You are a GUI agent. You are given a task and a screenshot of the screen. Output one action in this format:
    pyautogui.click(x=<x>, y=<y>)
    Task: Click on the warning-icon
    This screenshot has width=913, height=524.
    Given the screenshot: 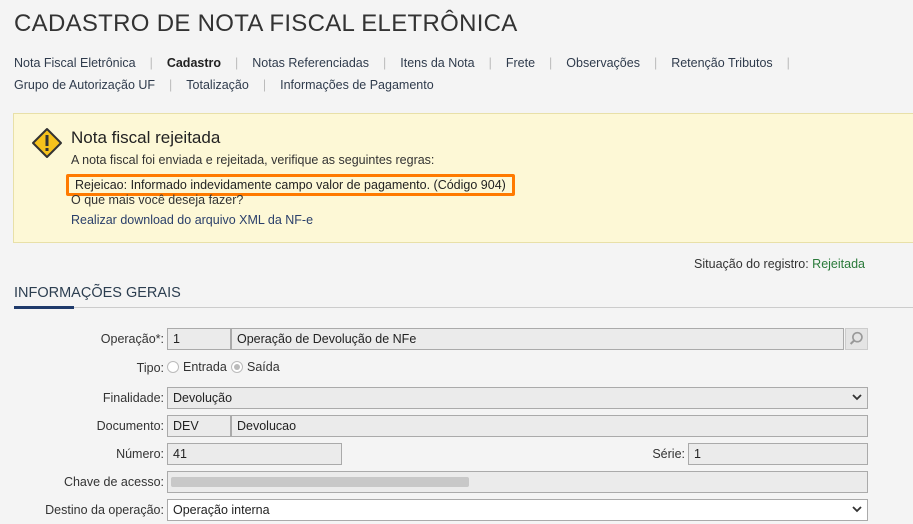 What is the action you would take?
    pyautogui.click(x=47, y=143)
    